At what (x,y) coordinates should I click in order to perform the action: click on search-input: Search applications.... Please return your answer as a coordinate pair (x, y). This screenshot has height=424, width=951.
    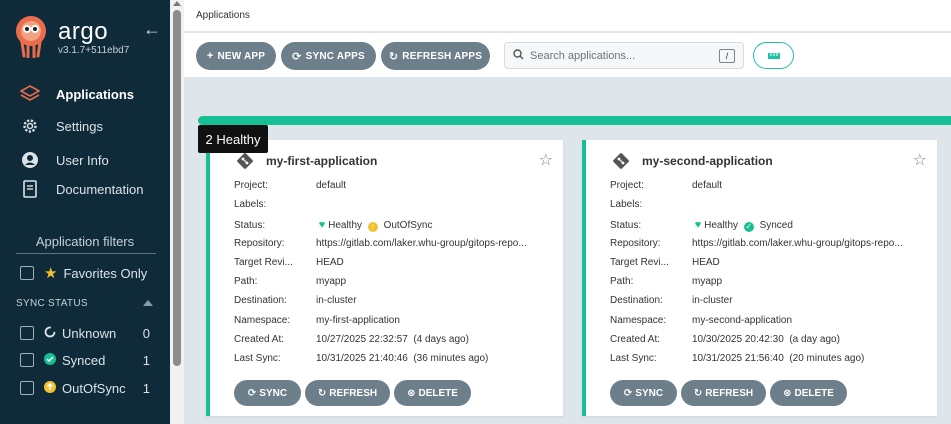
    Looking at the image, I should click on (582, 56).